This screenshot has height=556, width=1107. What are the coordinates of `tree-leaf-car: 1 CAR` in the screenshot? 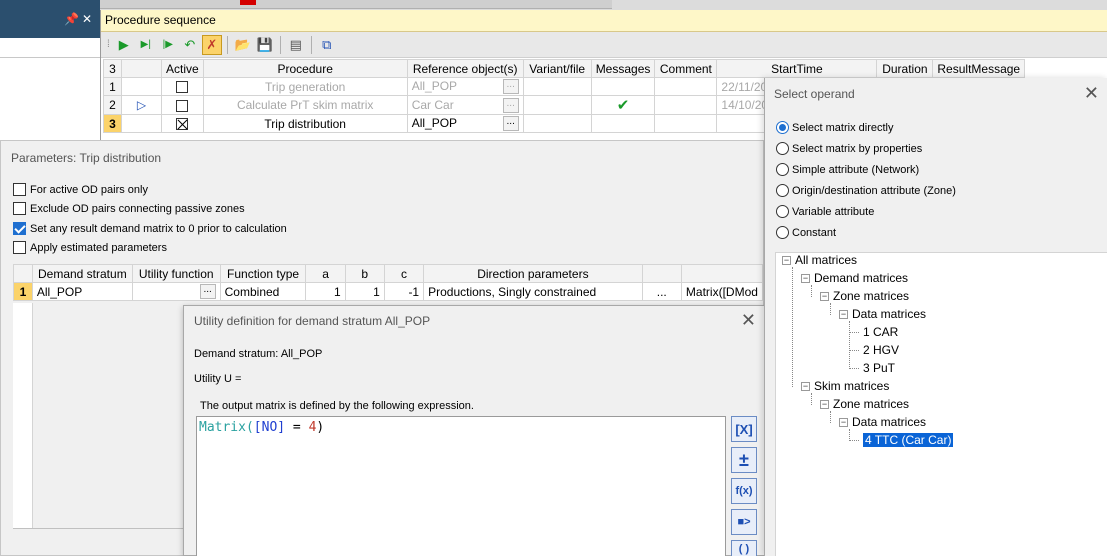 It's located at (873, 332).